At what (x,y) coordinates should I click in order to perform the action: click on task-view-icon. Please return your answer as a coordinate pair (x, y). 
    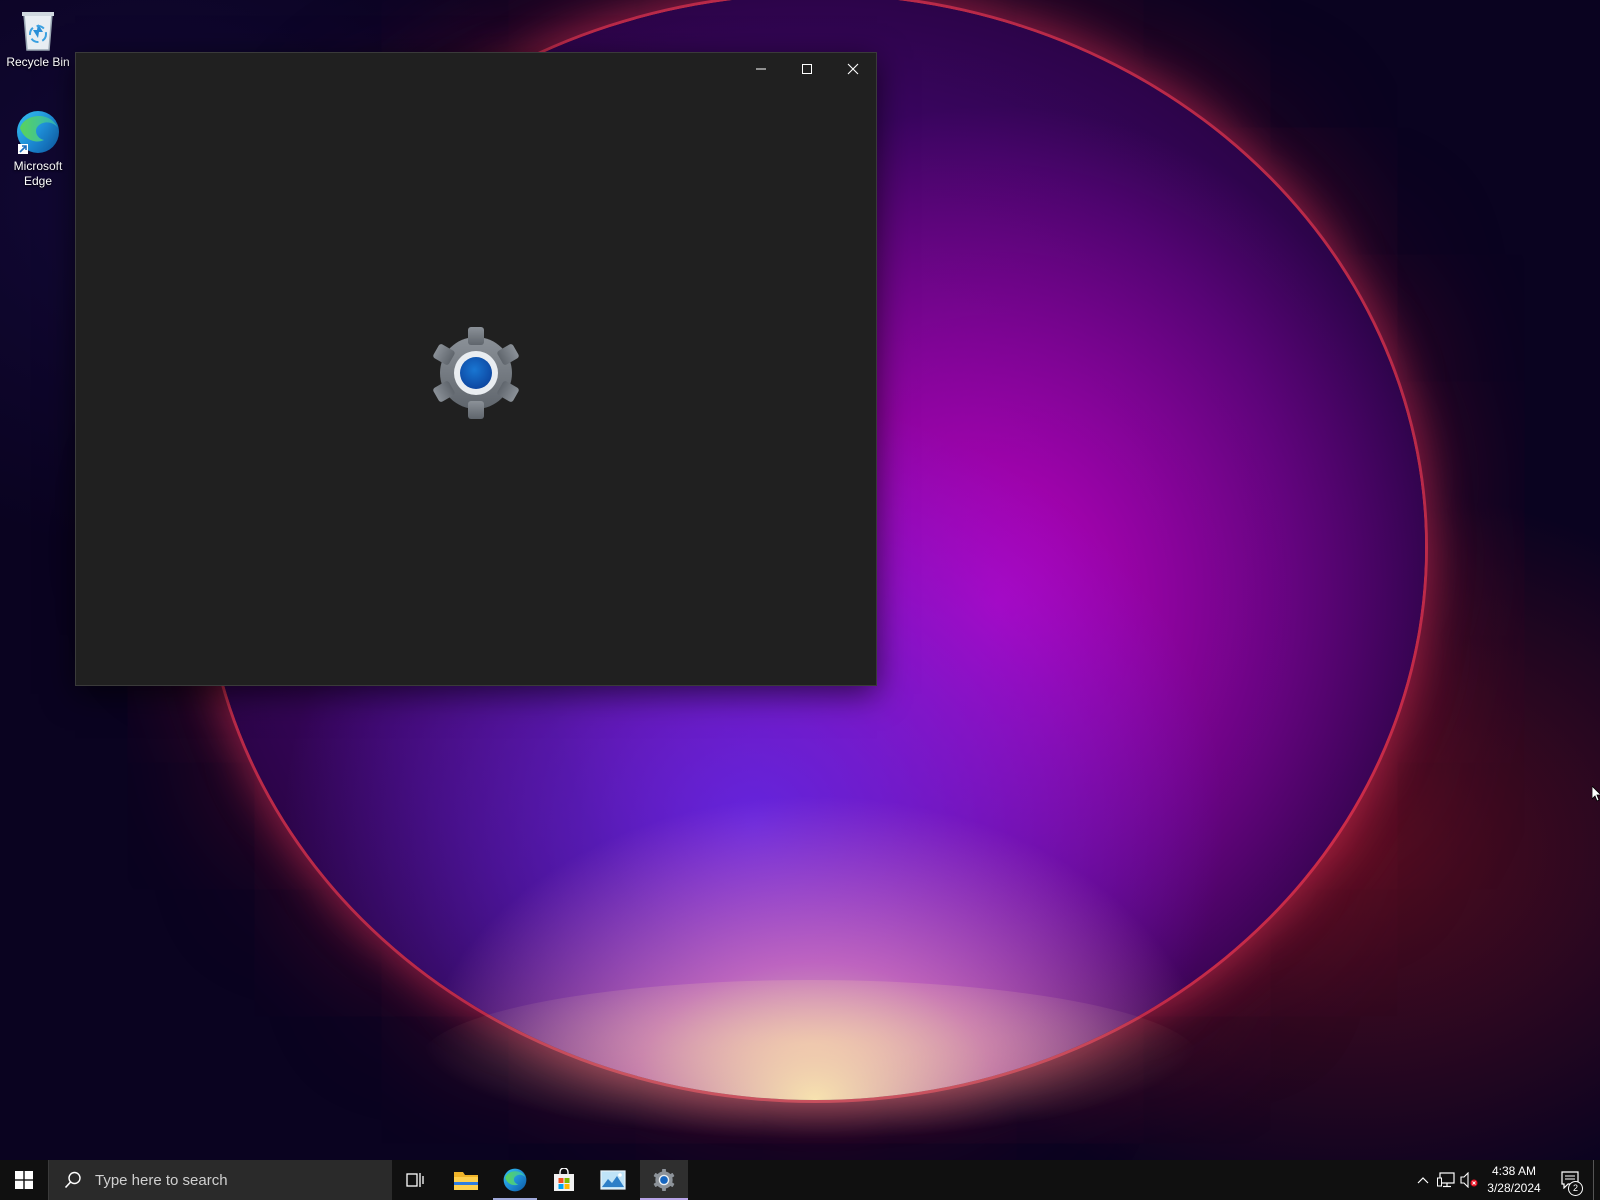
    Looking at the image, I should click on (415, 1180).